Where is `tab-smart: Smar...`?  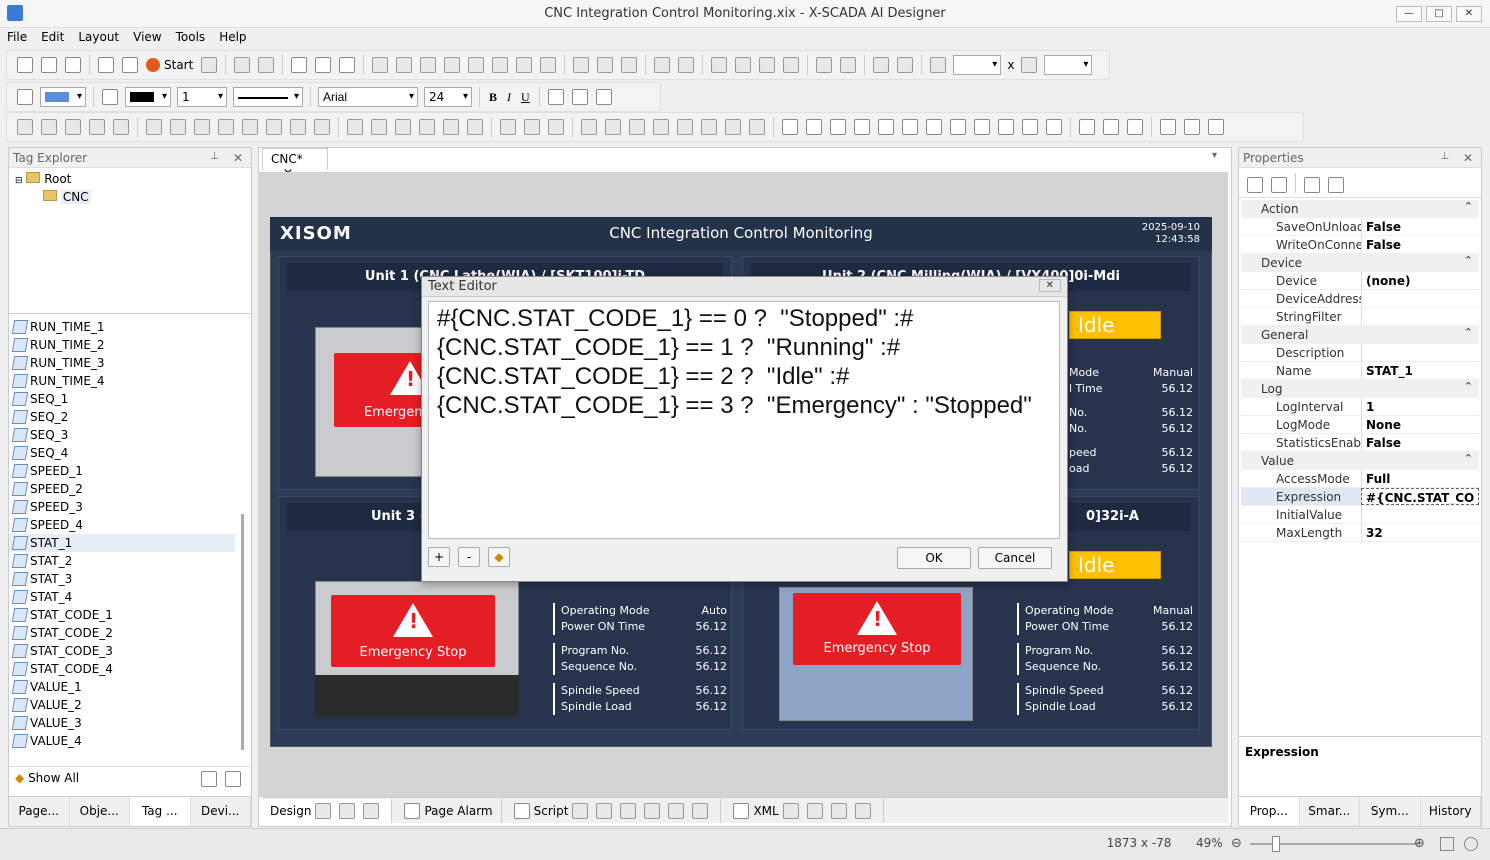 tab-smart: Smar... is located at coordinates (1330, 811).